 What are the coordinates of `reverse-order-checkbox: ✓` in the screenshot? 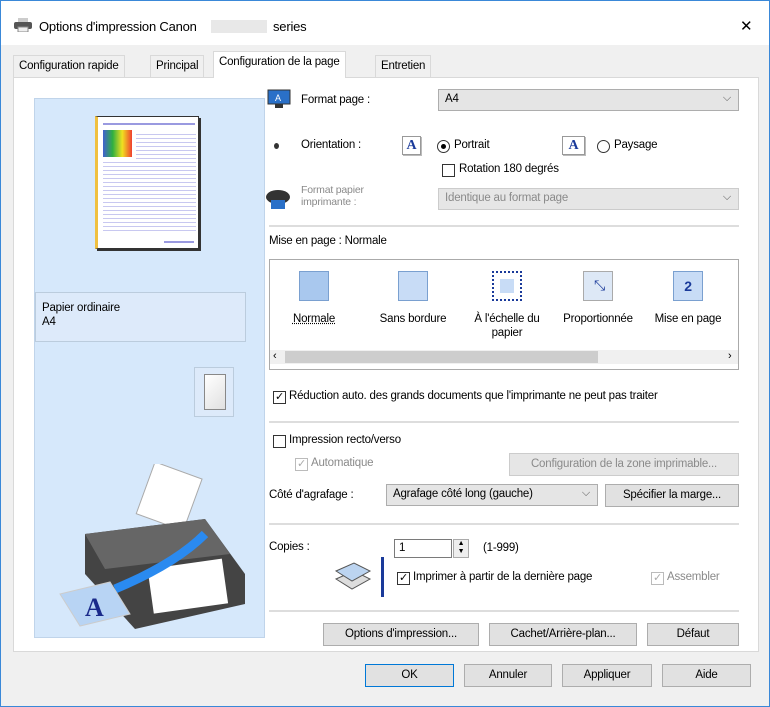 It's located at (403, 578).